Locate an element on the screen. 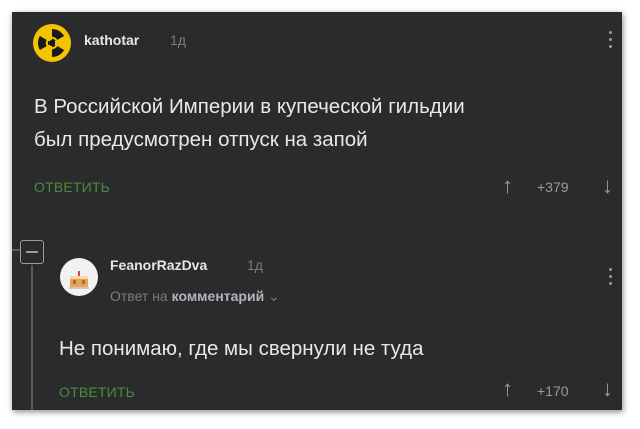  rating-value: +170 is located at coordinates (553, 391).